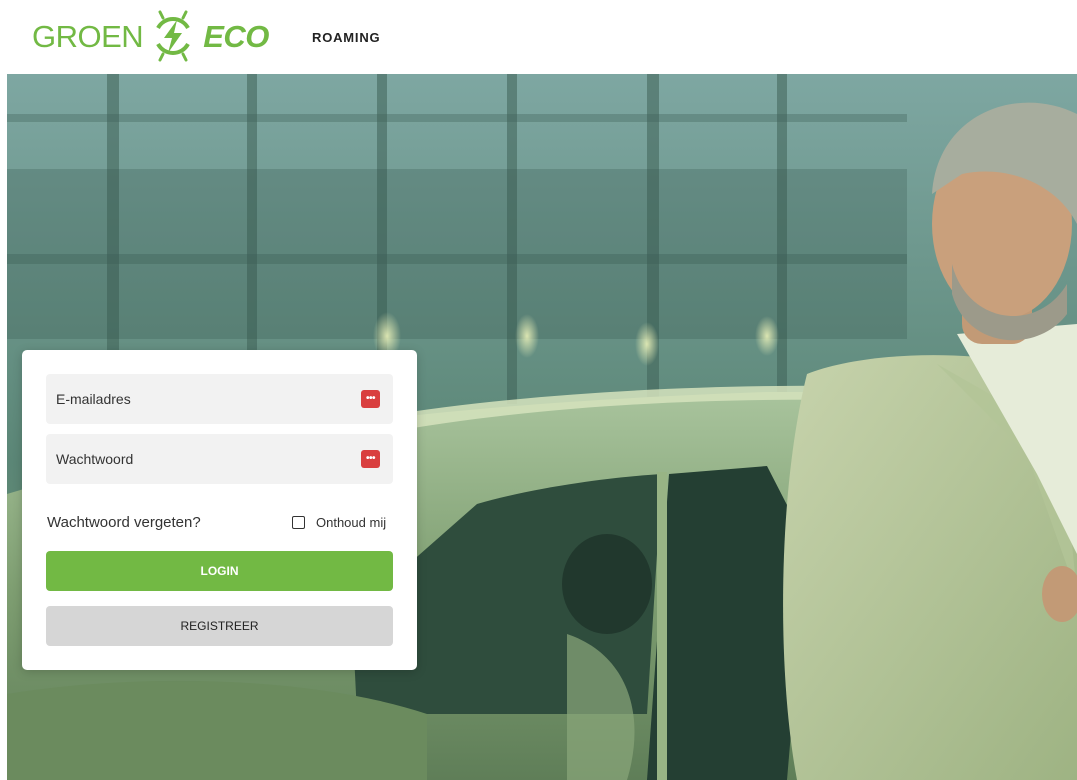  Describe the element at coordinates (219, 626) in the screenshot. I see `register-button: REGISTREER` at that location.